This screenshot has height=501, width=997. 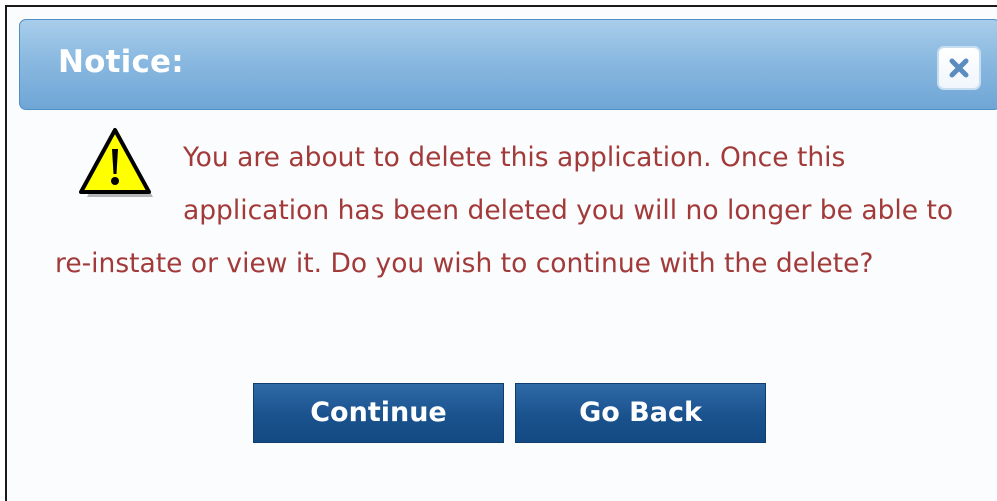 I want to click on continue-button: Continue, so click(x=378, y=413).